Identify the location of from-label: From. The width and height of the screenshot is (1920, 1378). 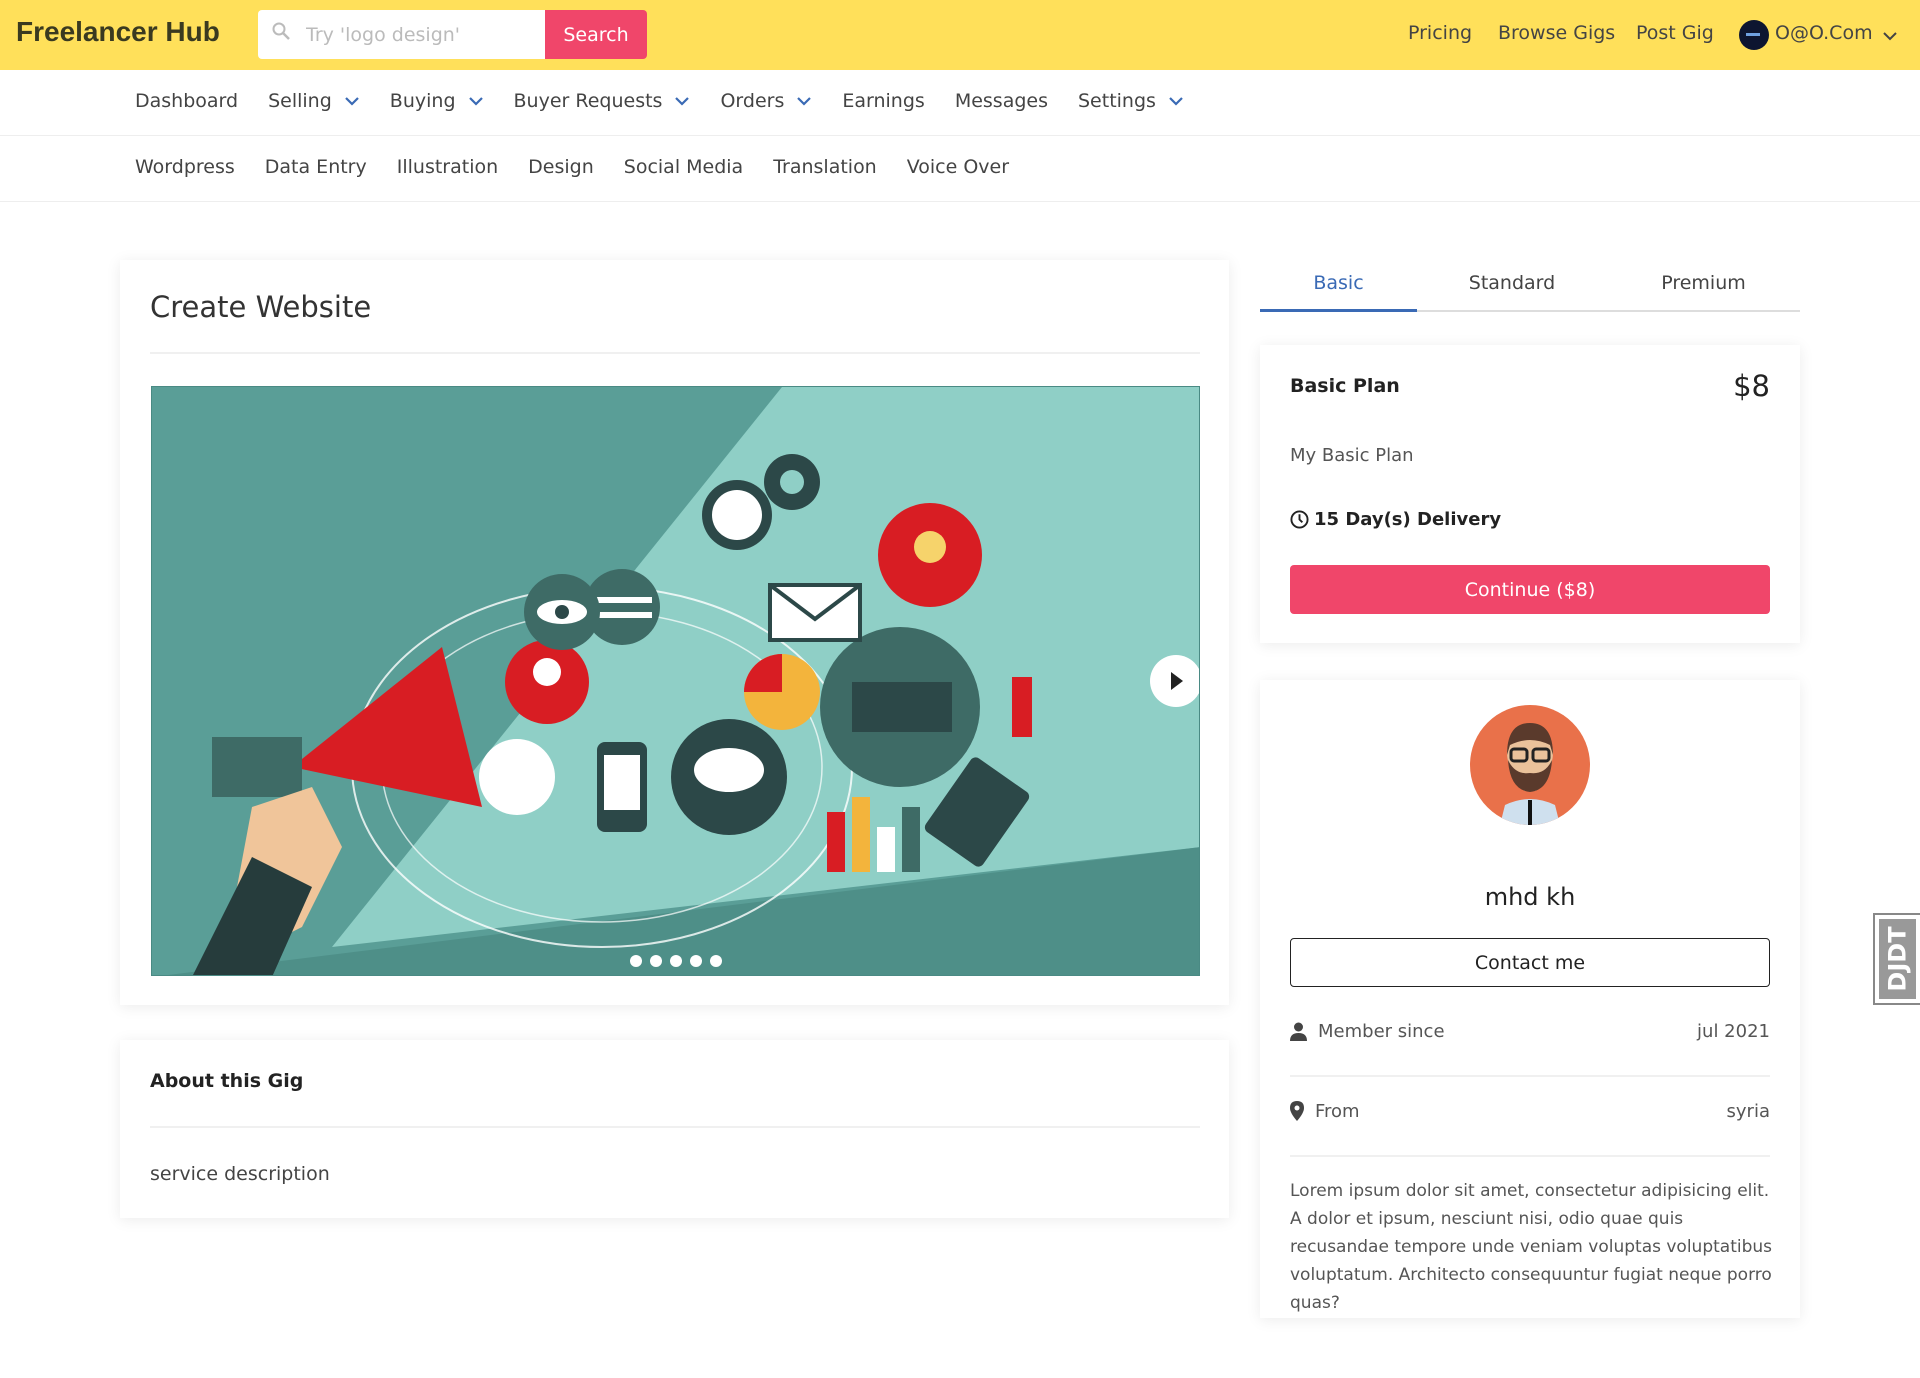
(1337, 1111).